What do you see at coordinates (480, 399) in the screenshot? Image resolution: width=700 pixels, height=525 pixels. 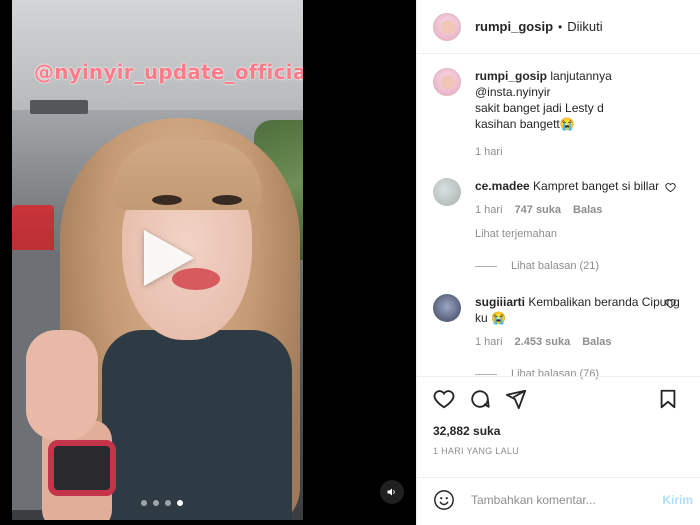 I see `comment-icon` at bounding box center [480, 399].